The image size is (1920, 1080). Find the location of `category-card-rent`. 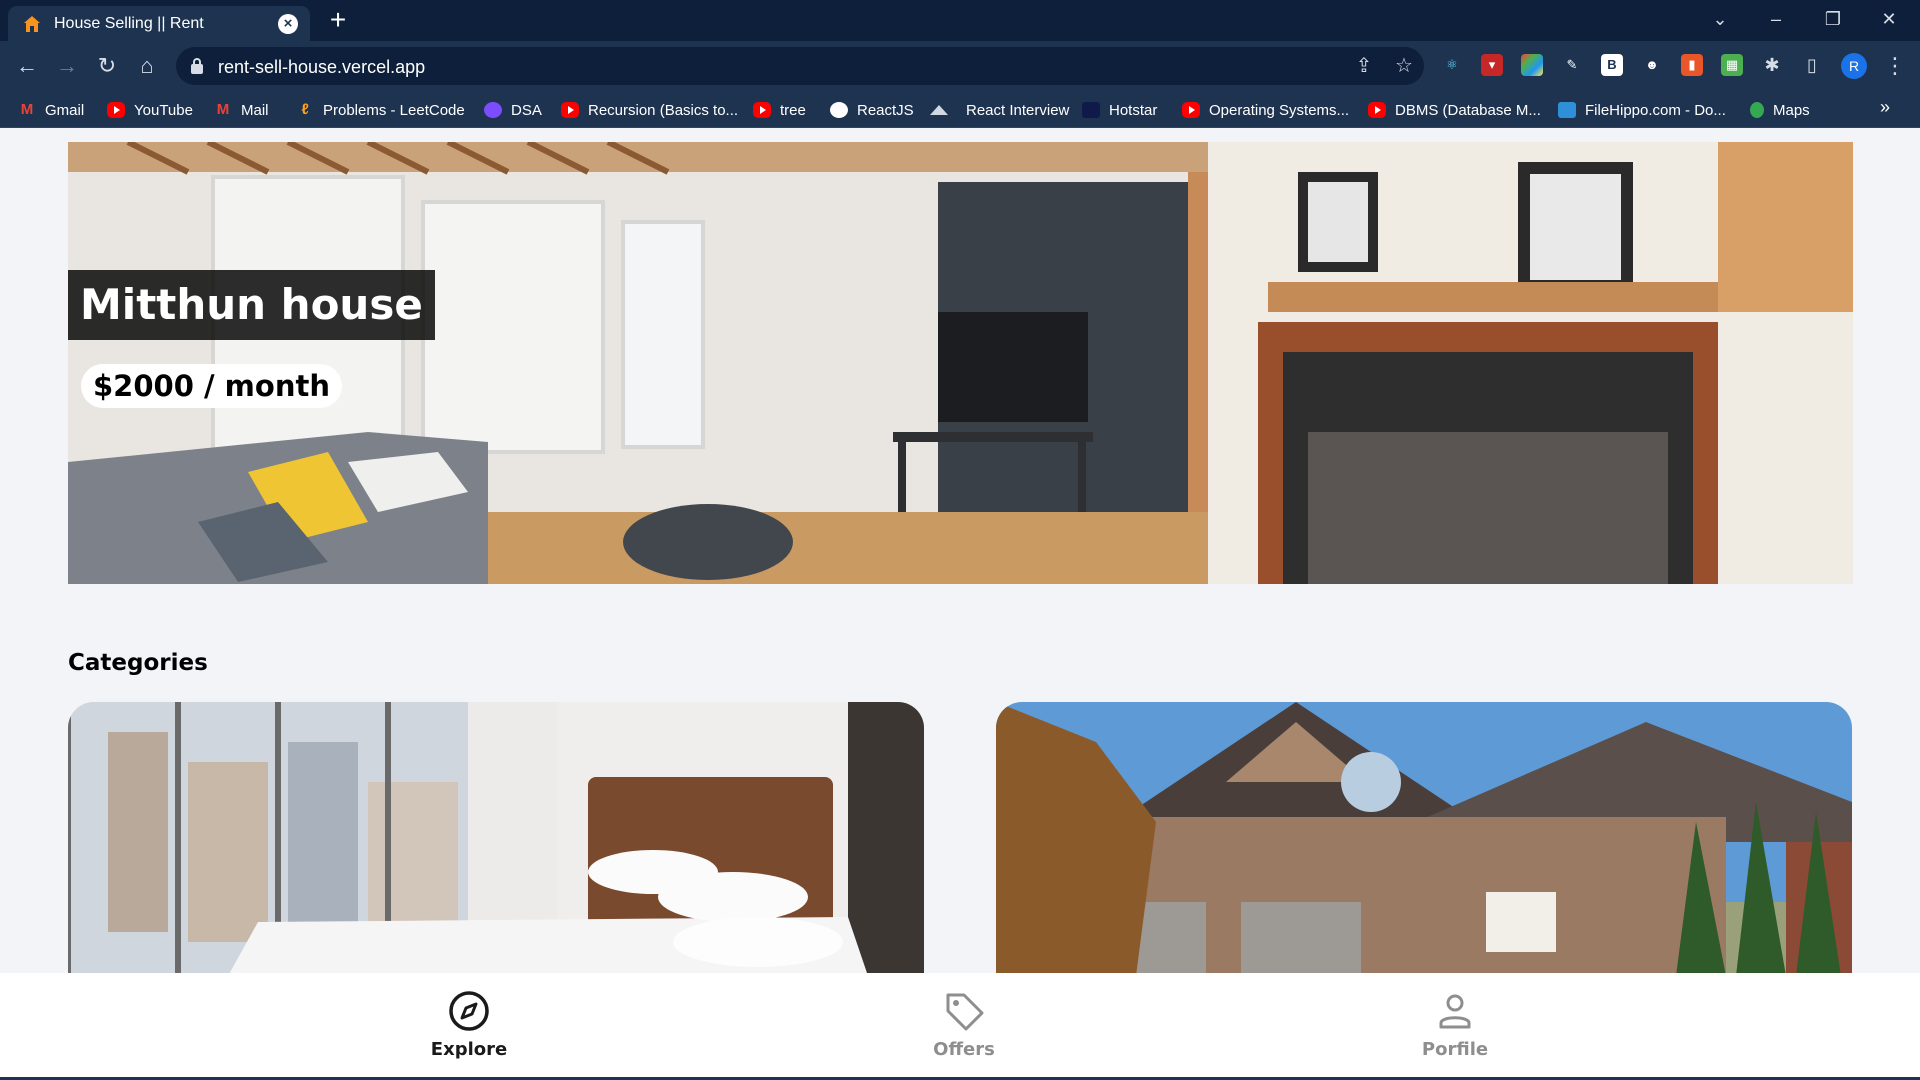

category-card-rent is located at coordinates (496, 839).